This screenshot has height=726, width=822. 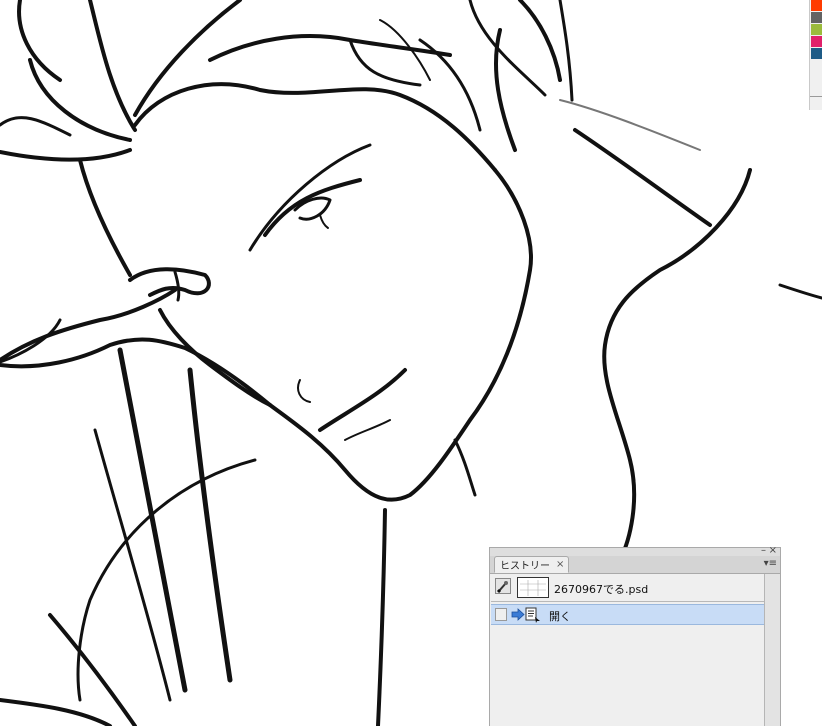 What do you see at coordinates (501, 614) in the screenshot?
I see `history-brush-source-box` at bounding box center [501, 614].